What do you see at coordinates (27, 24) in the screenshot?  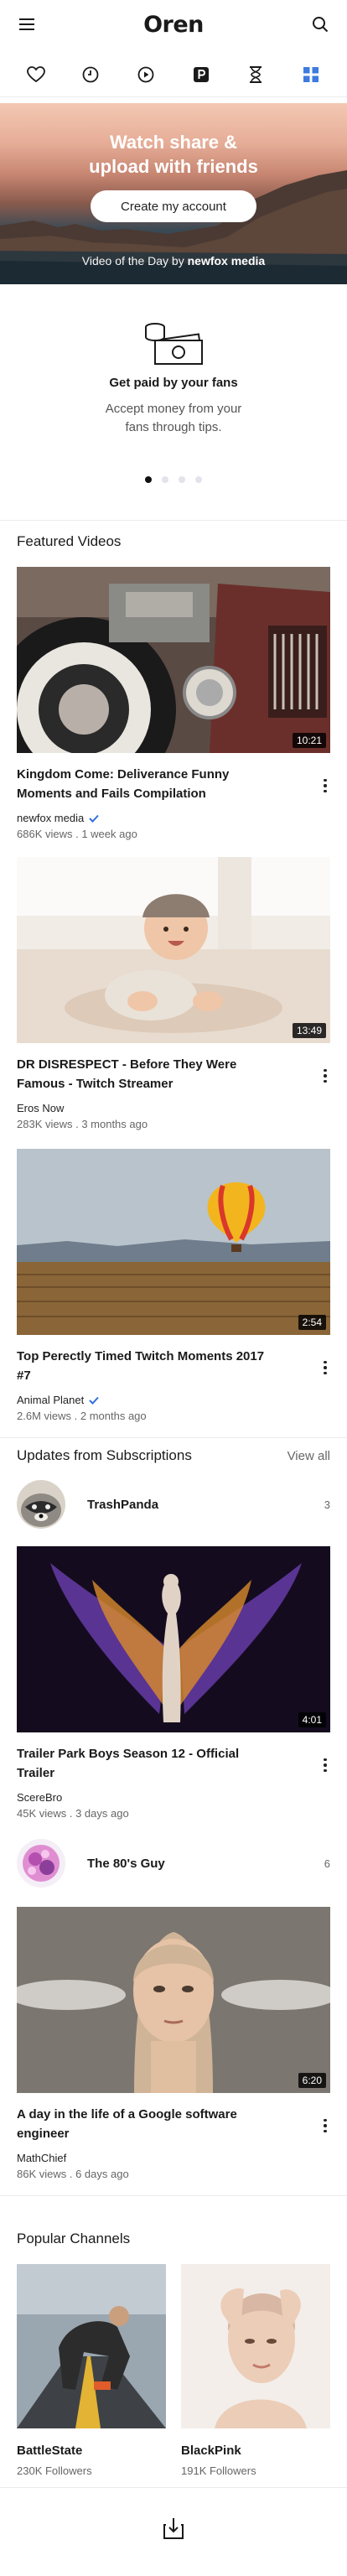 I see `menu-icon` at bounding box center [27, 24].